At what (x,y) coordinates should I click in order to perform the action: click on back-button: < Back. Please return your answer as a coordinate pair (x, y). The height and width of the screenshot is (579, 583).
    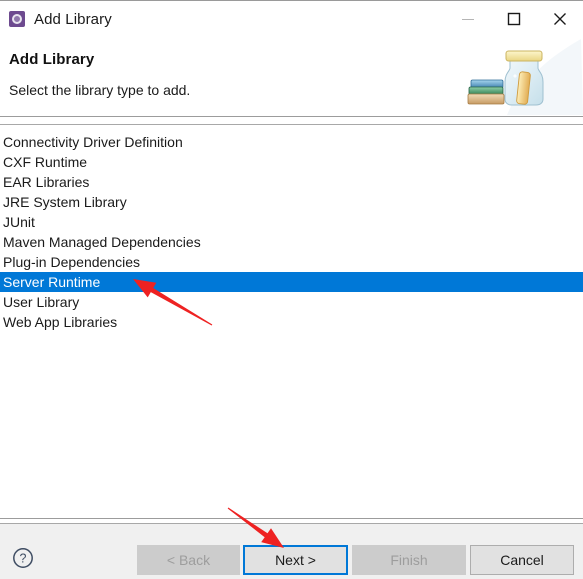
    Looking at the image, I should click on (188, 560).